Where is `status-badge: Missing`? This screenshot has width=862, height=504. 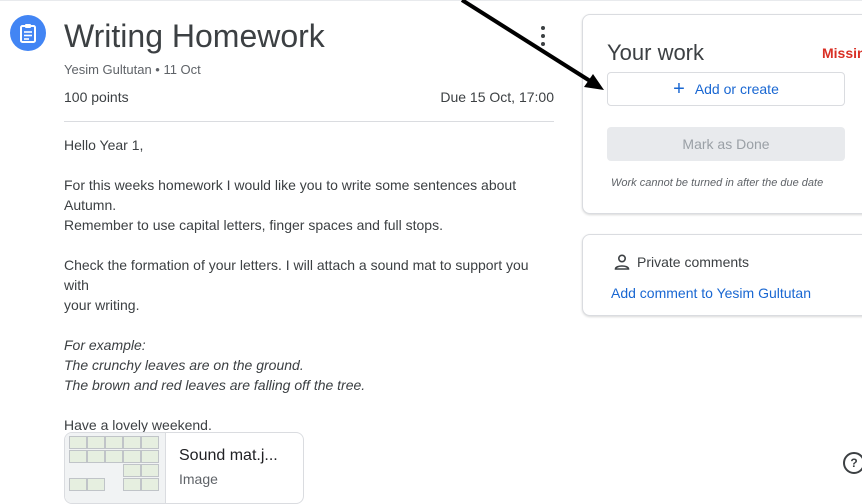
status-badge: Missing is located at coordinates (842, 53).